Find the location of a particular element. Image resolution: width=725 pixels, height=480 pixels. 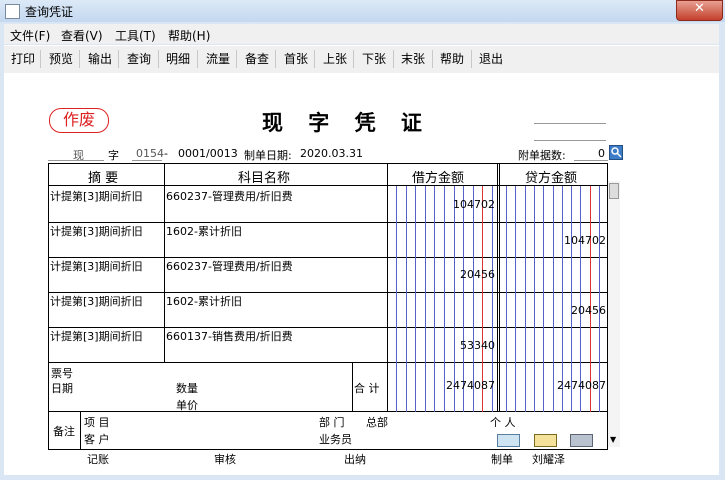

maker-name: 刘耀泽 is located at coordinates (548, 459).